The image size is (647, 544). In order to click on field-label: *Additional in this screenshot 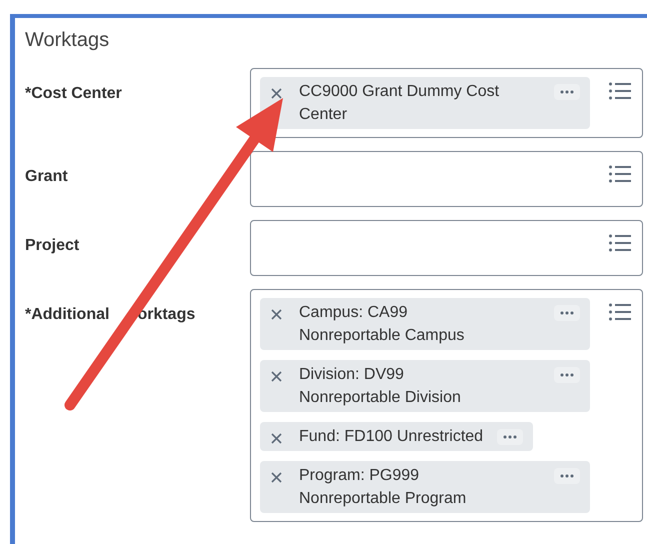, I will do `click(67, 314)`.